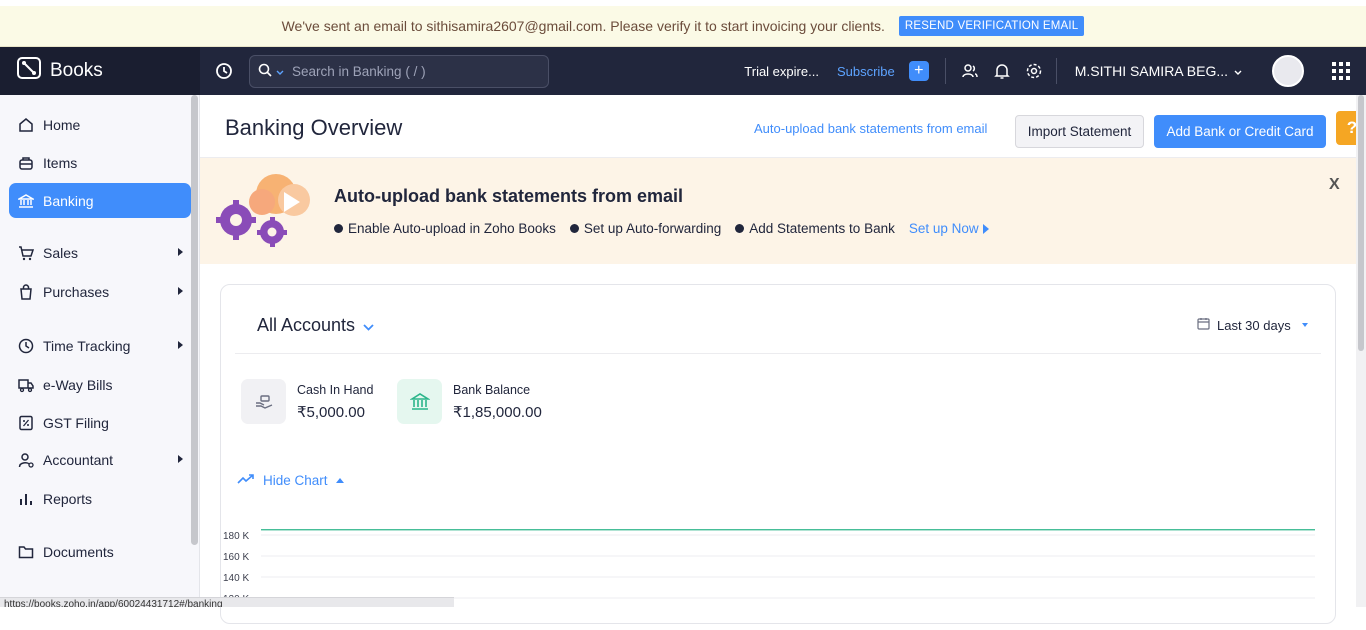 The height and width of the screenshot is (630, 1366). What do you see at coordinates (78, 551) in the screenshot?
I see `sidebar-item-label: Documents` at bounding box center [78, 551].